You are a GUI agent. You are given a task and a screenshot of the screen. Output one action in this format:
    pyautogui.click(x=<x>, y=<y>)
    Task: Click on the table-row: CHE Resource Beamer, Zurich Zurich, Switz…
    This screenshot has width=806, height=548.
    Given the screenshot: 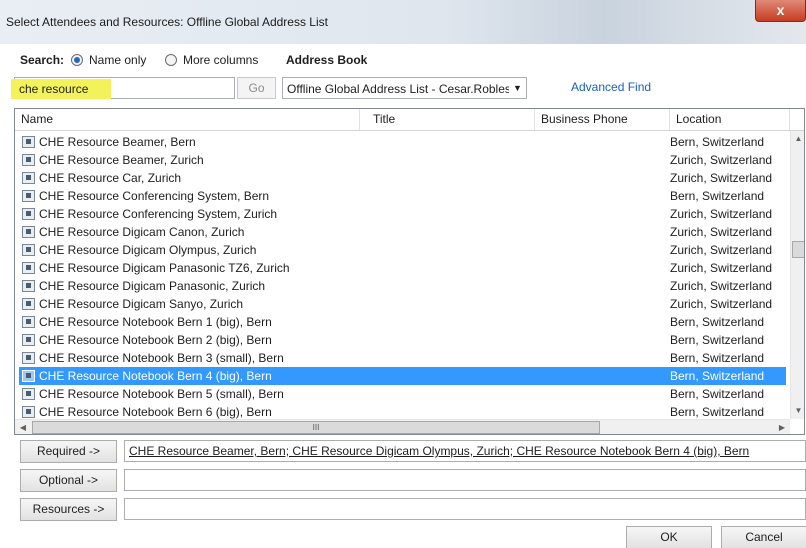 What is the action you would take?
    pyautogui.click(x=402, y=160)
    